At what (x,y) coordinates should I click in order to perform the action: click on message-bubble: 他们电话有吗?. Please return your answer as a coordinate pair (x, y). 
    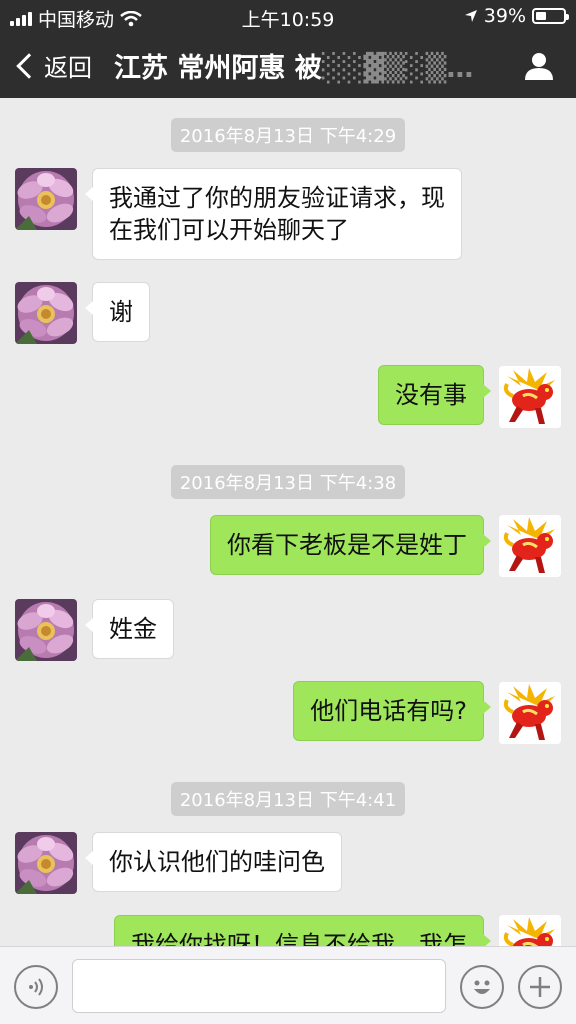
    Looking at the image, I should click on (392, 711).